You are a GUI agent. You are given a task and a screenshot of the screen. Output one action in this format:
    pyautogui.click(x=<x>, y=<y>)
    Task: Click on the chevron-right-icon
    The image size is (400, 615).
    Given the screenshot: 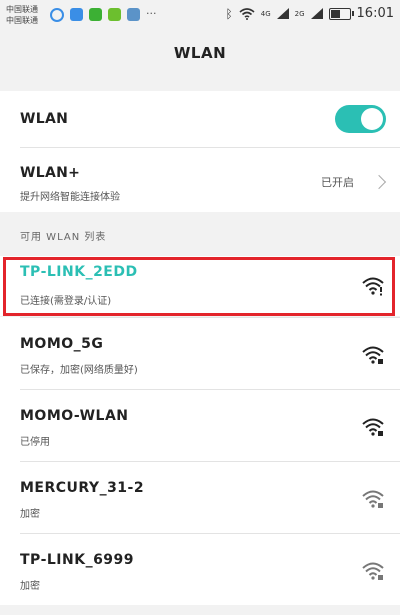 What is the action you would take?
    pyautogui.click(x=379, y=182)
    